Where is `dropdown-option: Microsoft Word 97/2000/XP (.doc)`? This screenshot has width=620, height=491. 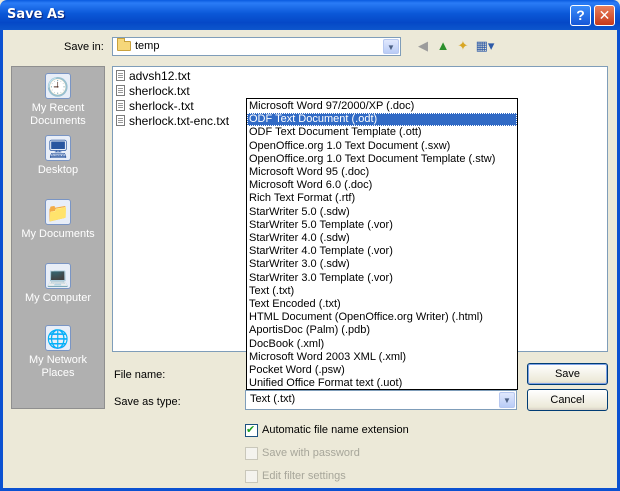
dropdown-option: Microsoft Word 97/2000/XP (.doc) is located at coordinates (382, 106).